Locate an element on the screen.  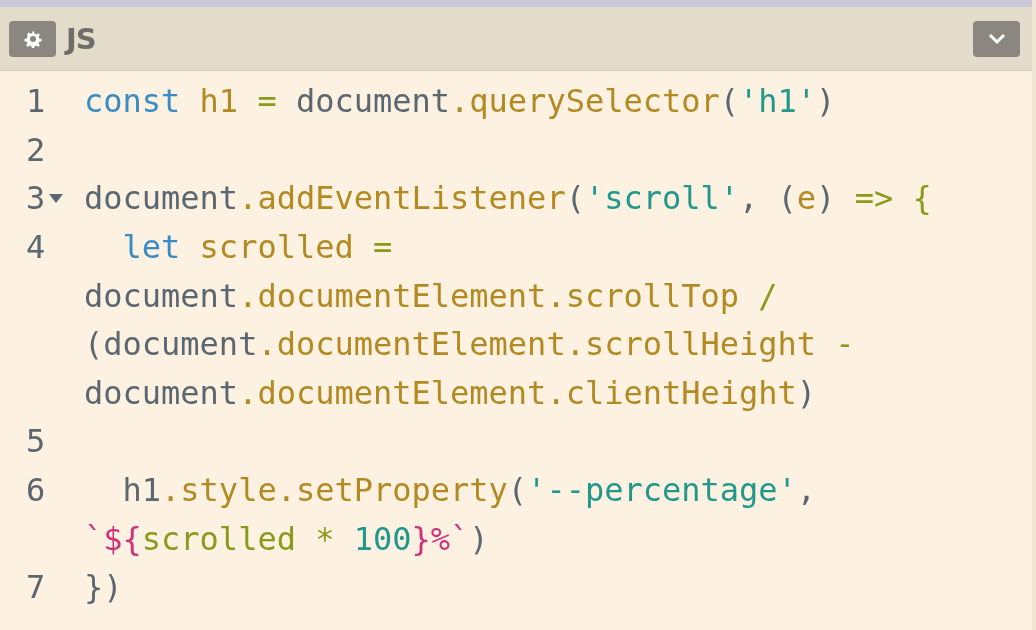
line-number: 5 is located at coordinates (36, 441).